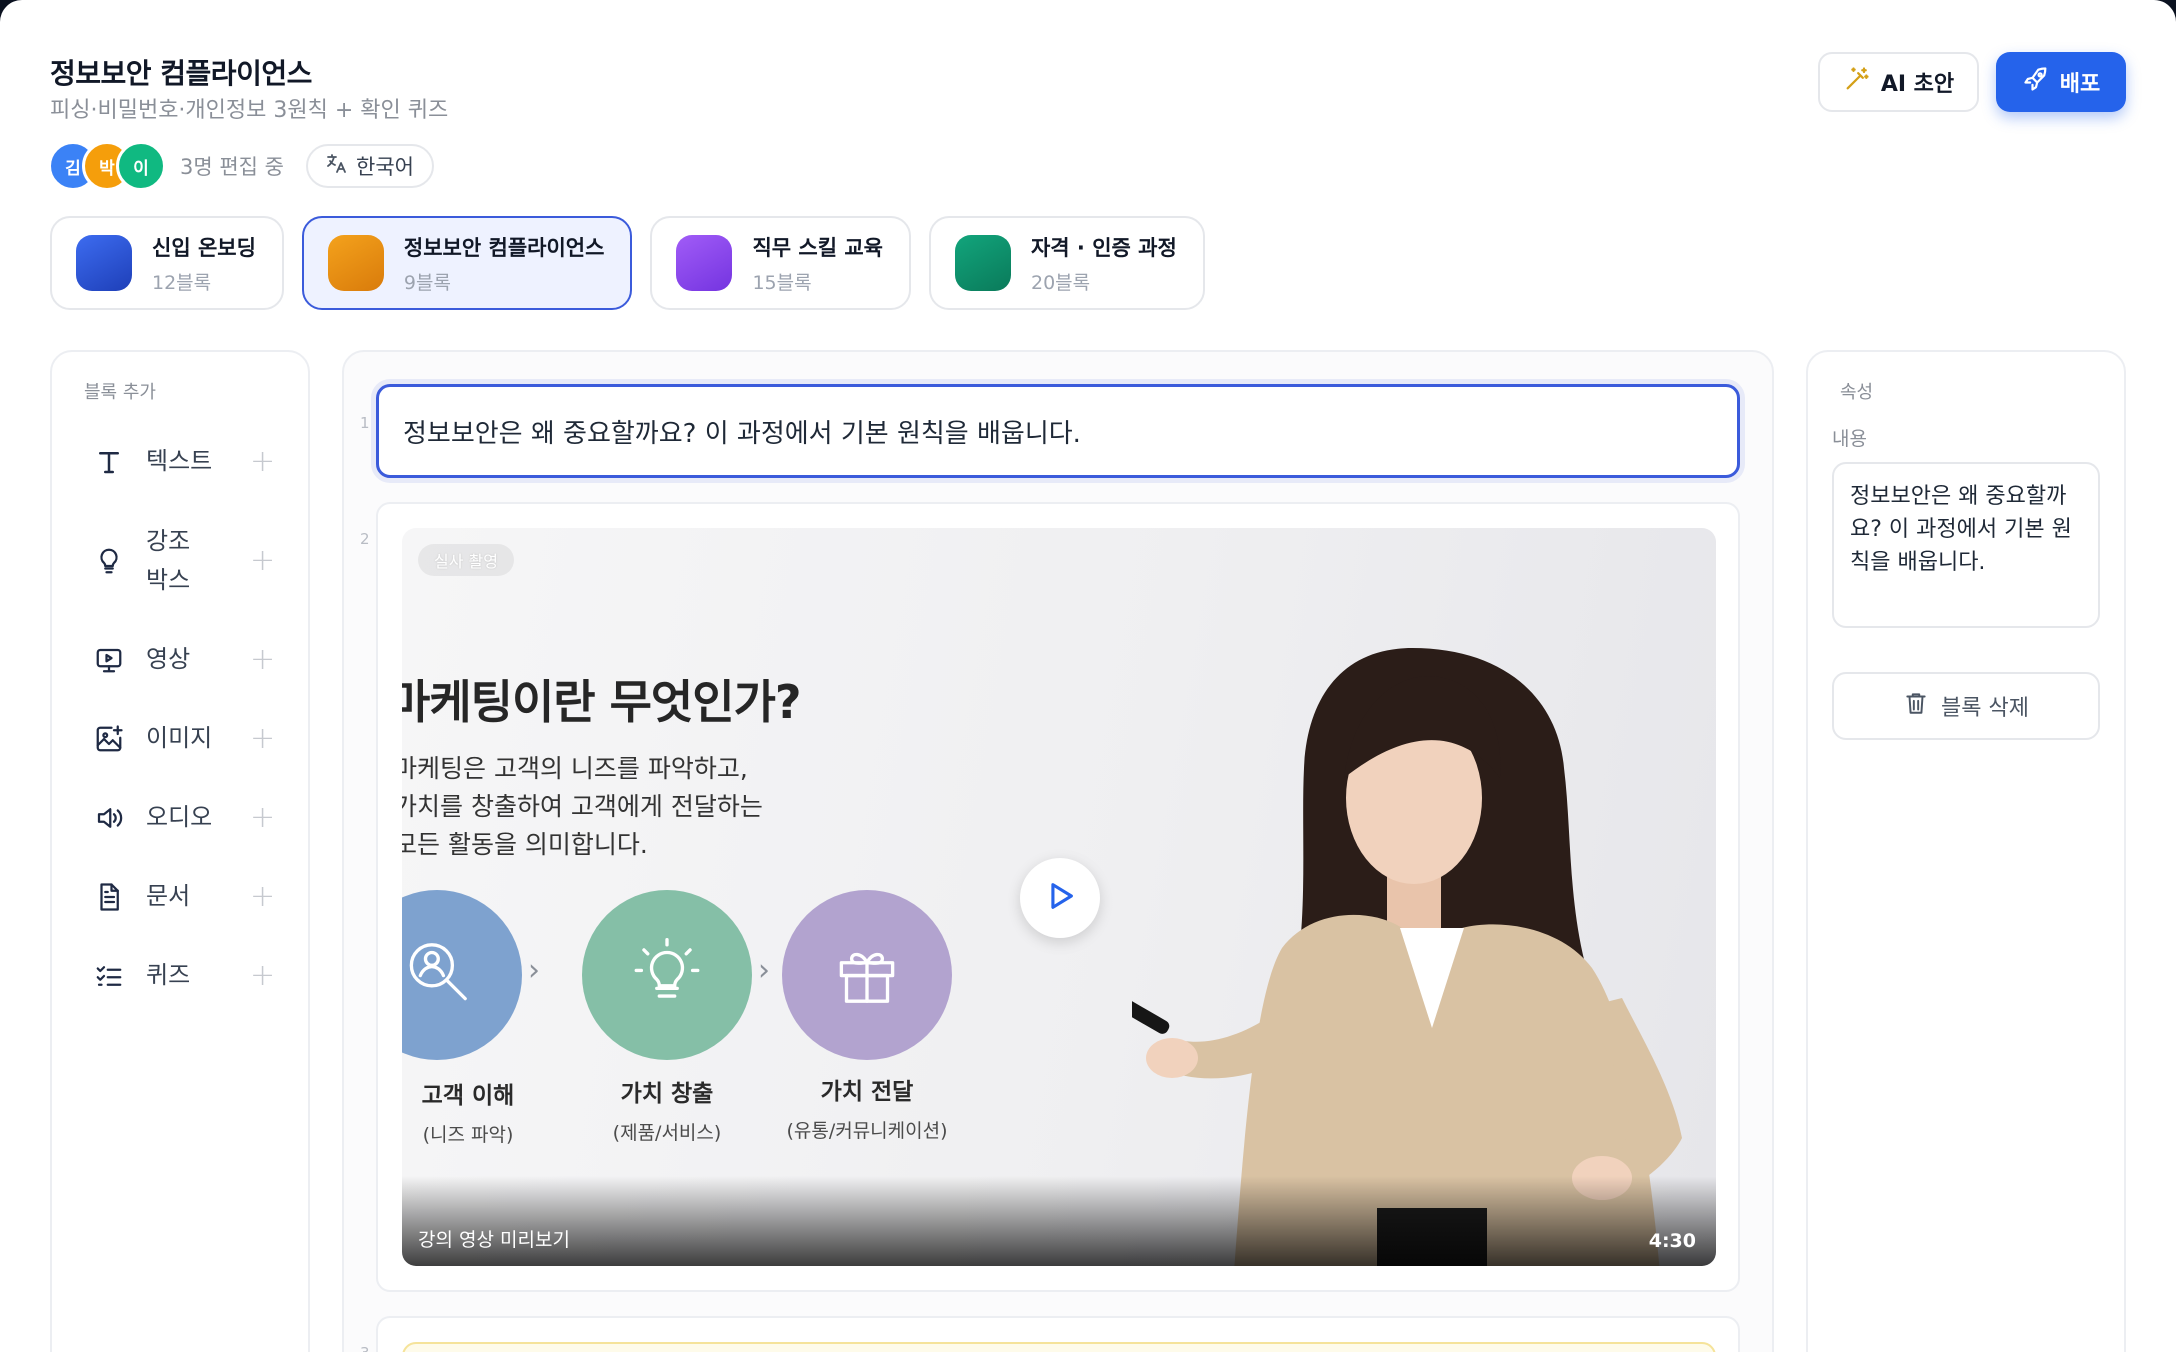  I want to click on step-caption: 가치 창출 (제품/서비스), so click(667, 1109).